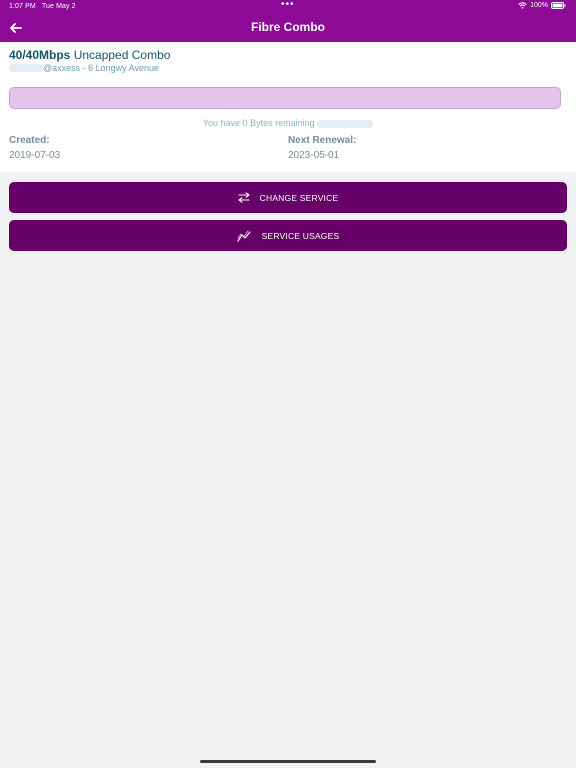  Describe the element at coordinates (539, 5) in the screenshot. I see `battery-percent: 100%` at that location.